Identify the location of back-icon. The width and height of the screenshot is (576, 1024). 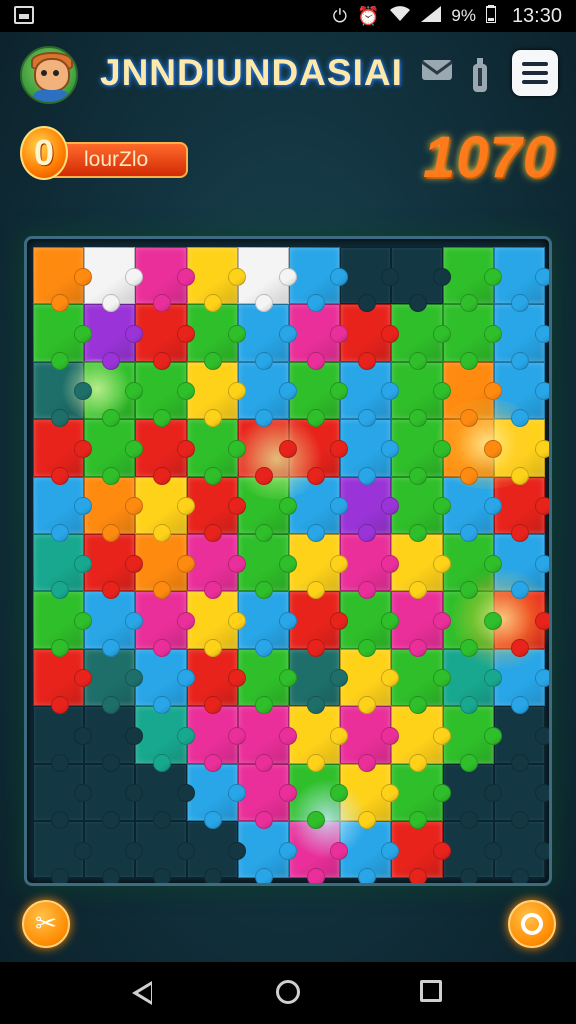
(142, 993).